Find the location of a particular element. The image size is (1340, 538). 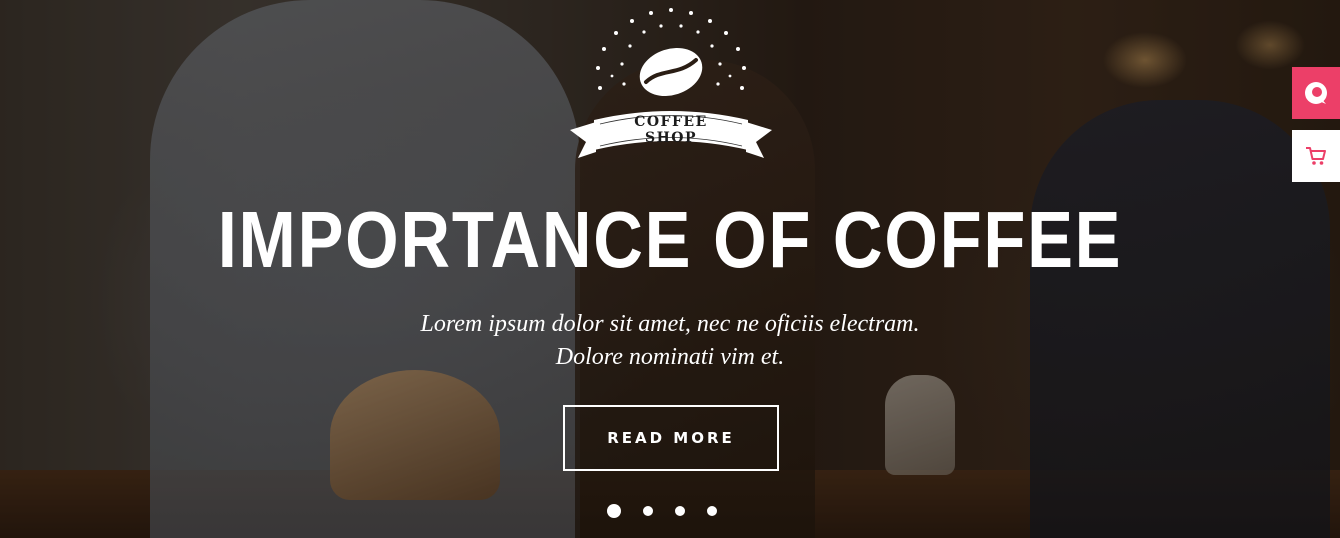

slider-pagination is located at coordinates (662, 511).